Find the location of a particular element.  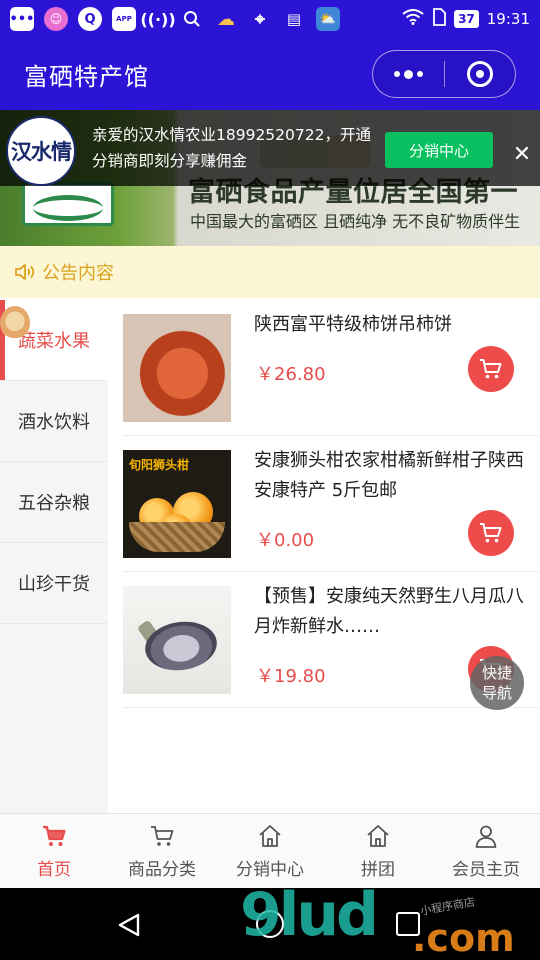

product-price: ￥26.80 is located at coordinates (291, 374).